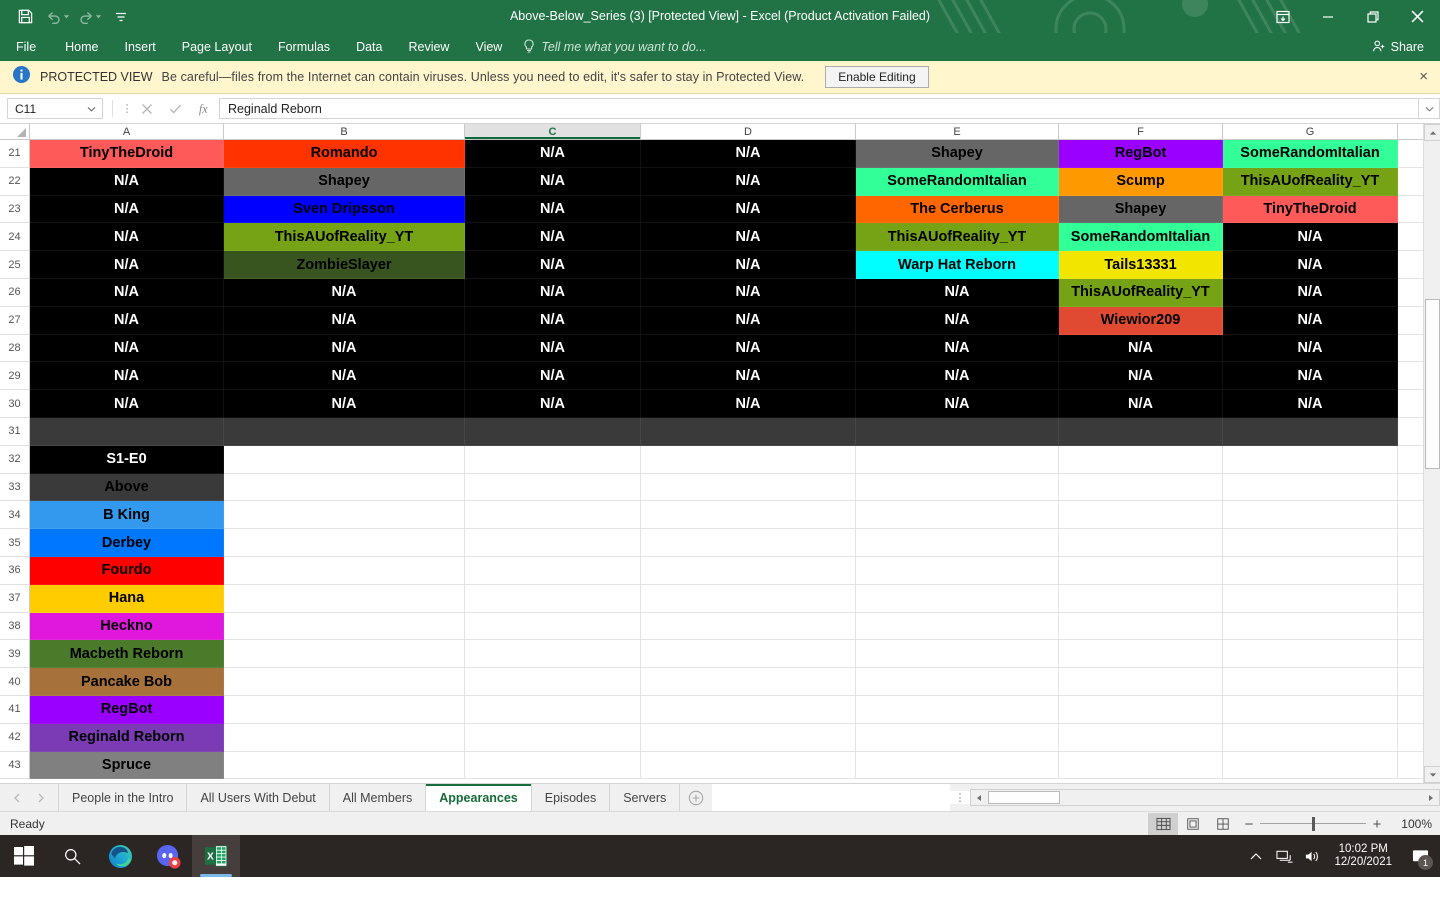 The height and width of the screenshot is (900, 1440). What do you see at coordinates (127, 376) in the screenshot?
I see `grid-cell-A29: N/A` at bounding box center [127, 376].